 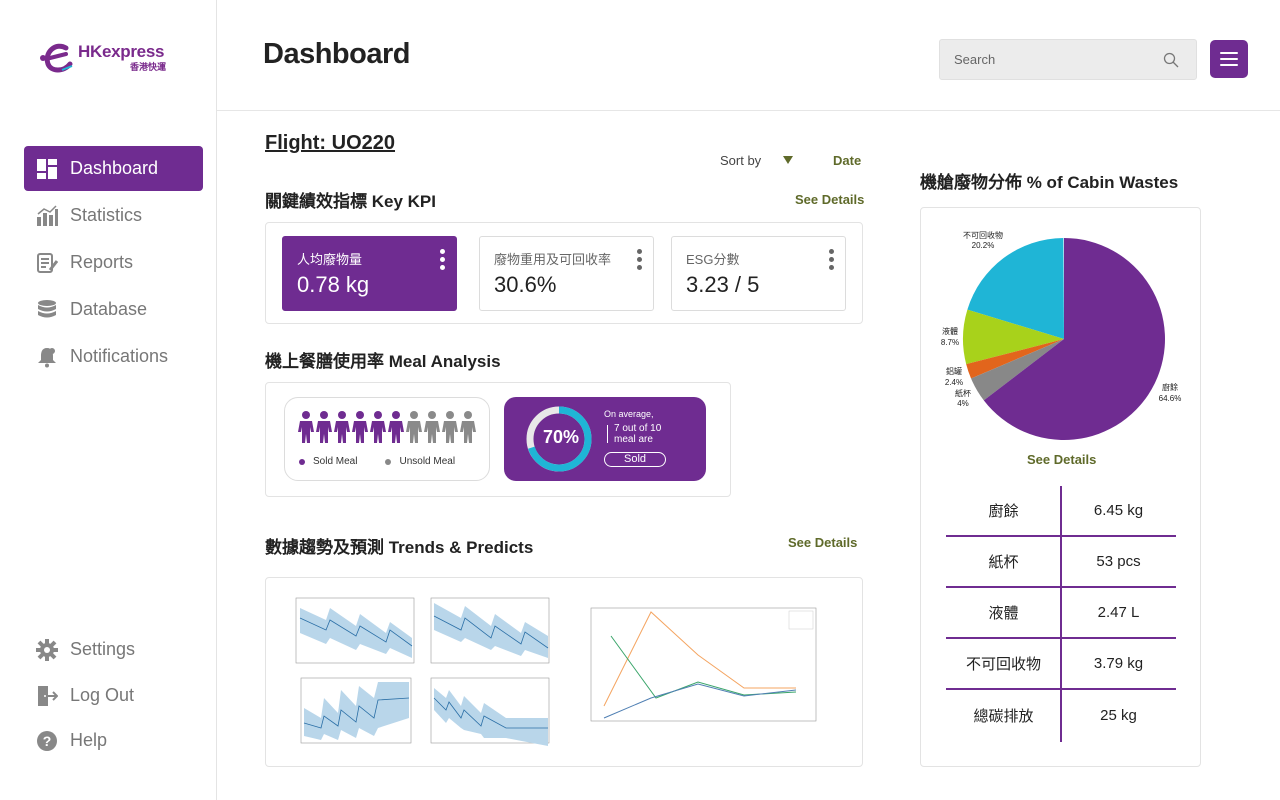 What do you see at coordinates (741, 160) in the screenshot?
I see `sort-label: Sort by` at bounding box center [741, 160].